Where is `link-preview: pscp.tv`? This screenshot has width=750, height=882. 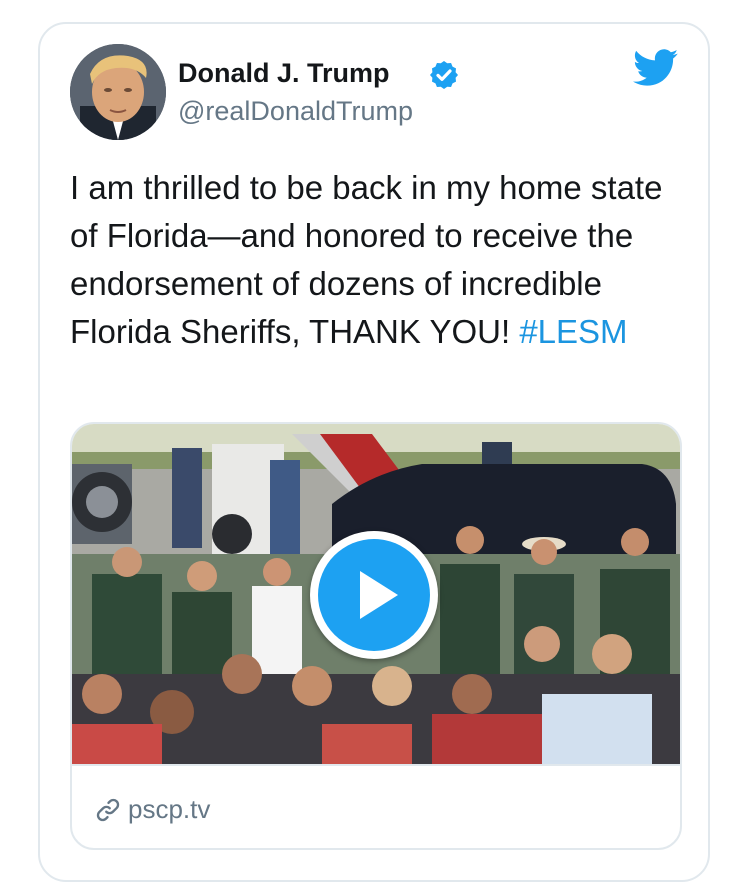 link-preview: pscp.tv is located at coordinates (376, 806).